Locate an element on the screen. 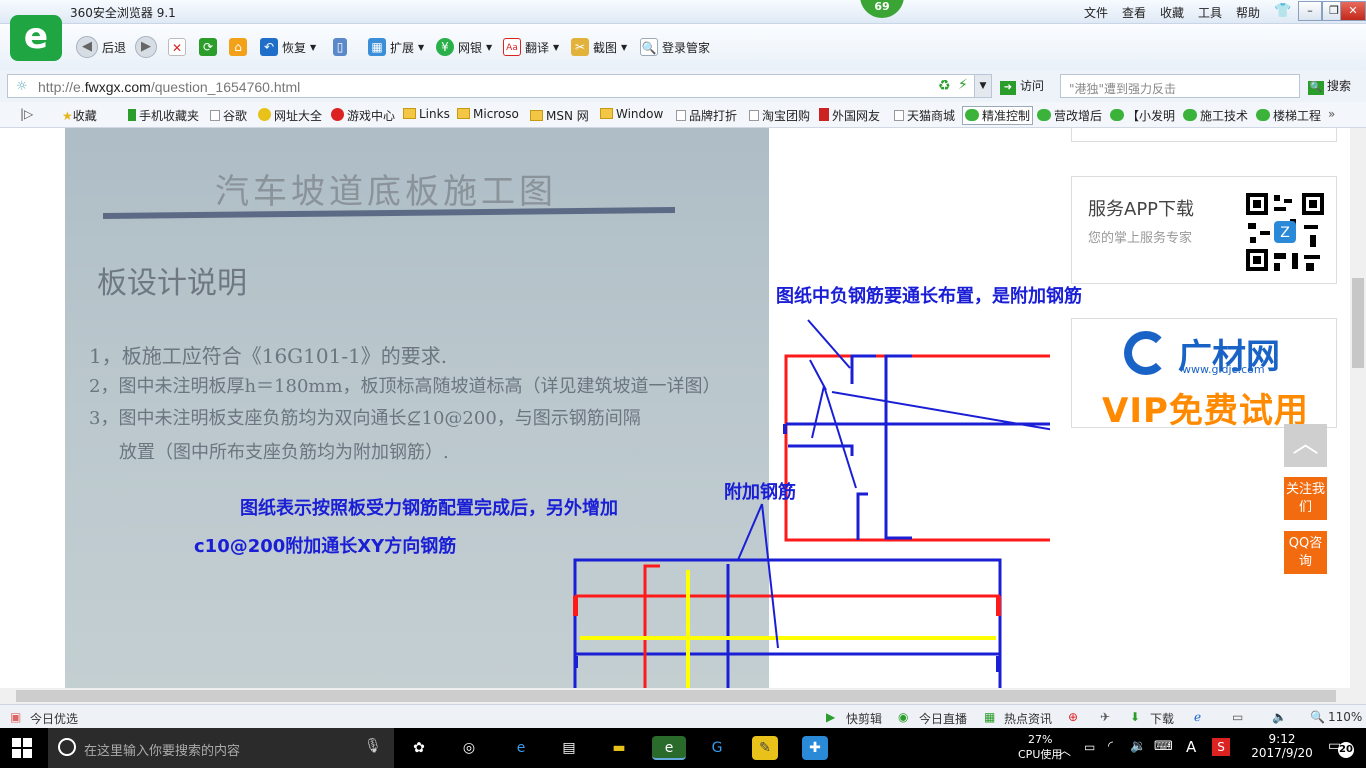 The width and height of the screenshot is (1366, 768). fav-windows: Window is located at coordinates (639, 114).